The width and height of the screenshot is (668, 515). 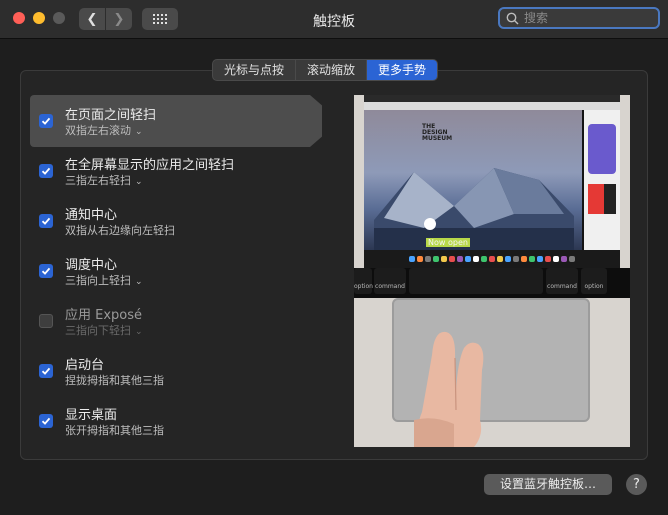 What do you see at coordinates (449, 389) in the screenshot?
I see `hand-two-fingers-illustration` at bounding box center [449, 389].